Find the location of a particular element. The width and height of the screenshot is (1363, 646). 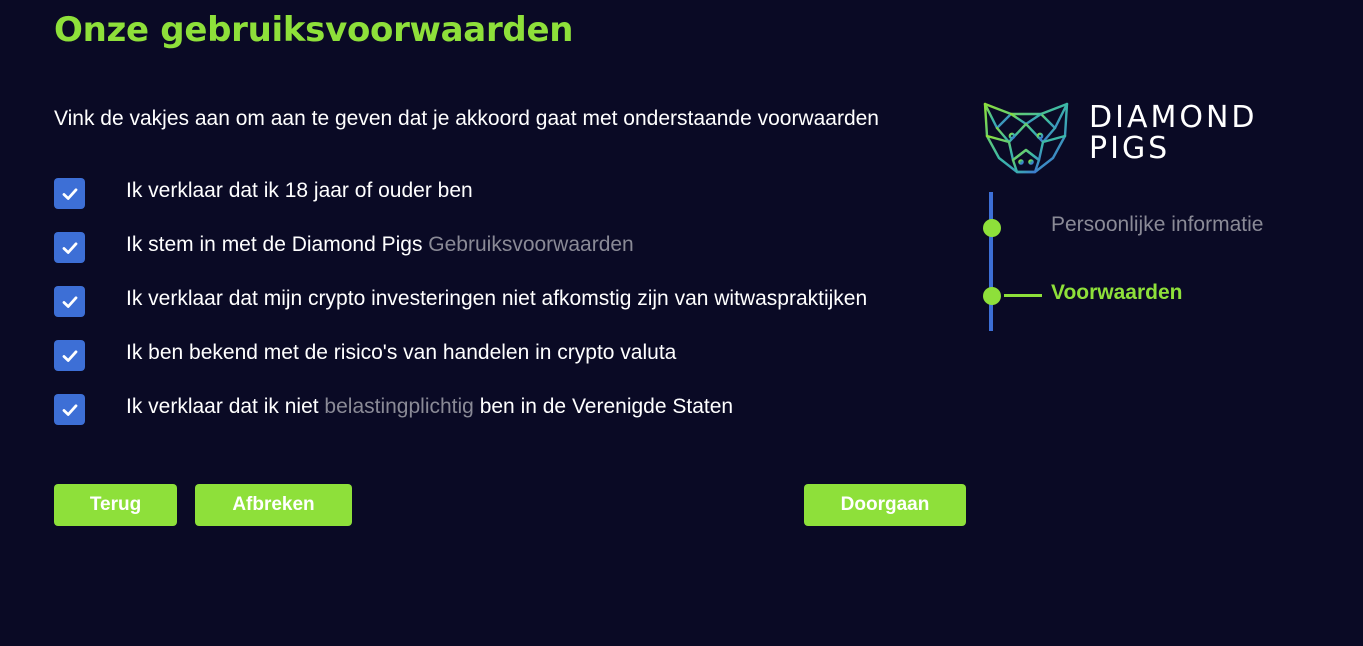

tax-liable-link: belastingplichtig is located at coordinates (398, 406).